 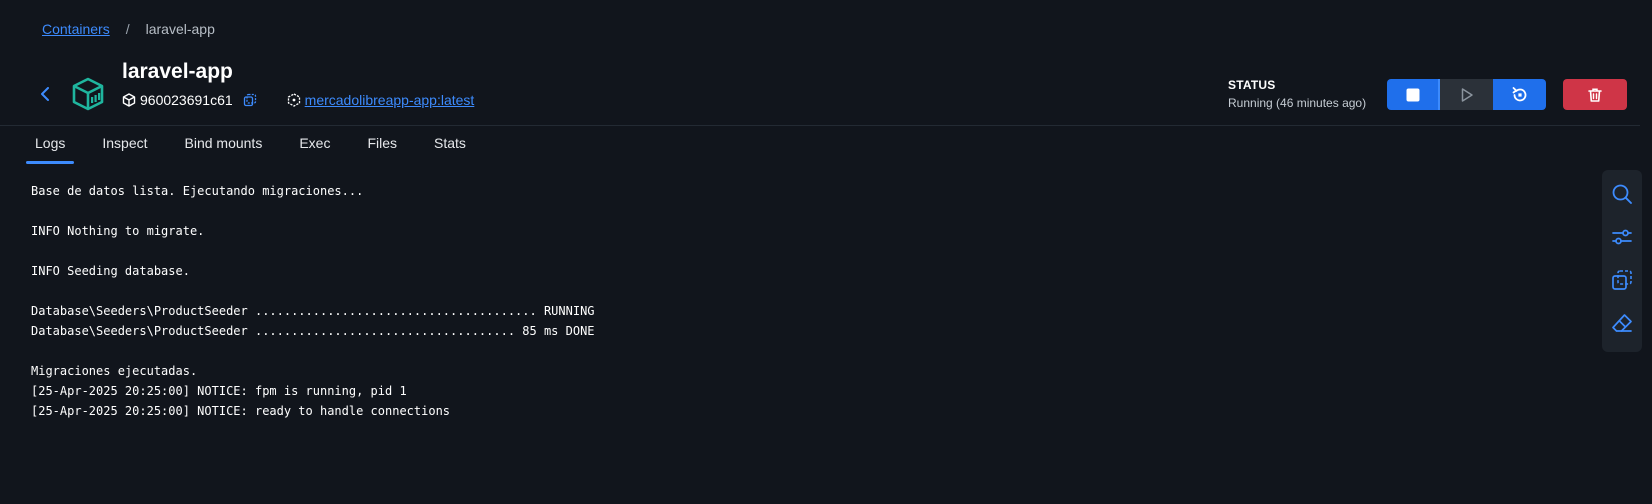 What do you see at coordinates (1297, 103) in the screenshot?
I see `status-value: Running (46 minutes ago)` at bounding box center [1297, 103].